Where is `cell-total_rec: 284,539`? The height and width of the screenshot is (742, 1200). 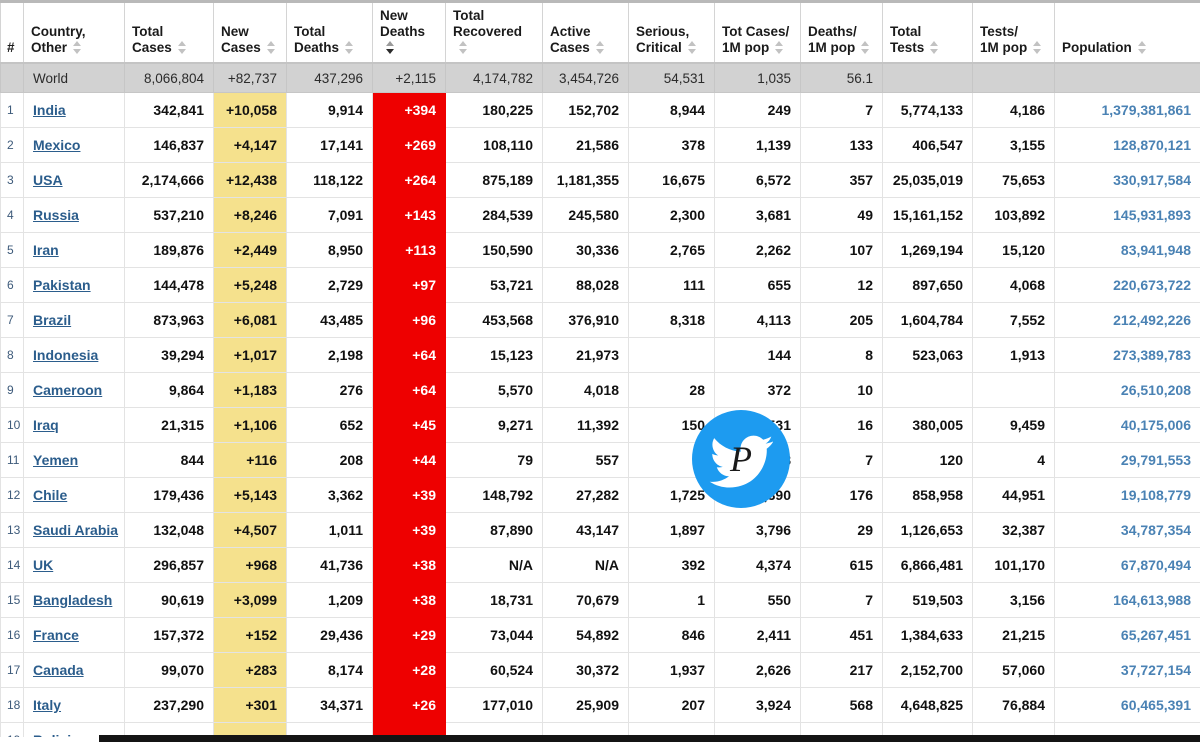
cell-total_rec: 284,539 is located at coordinates (494, 215).